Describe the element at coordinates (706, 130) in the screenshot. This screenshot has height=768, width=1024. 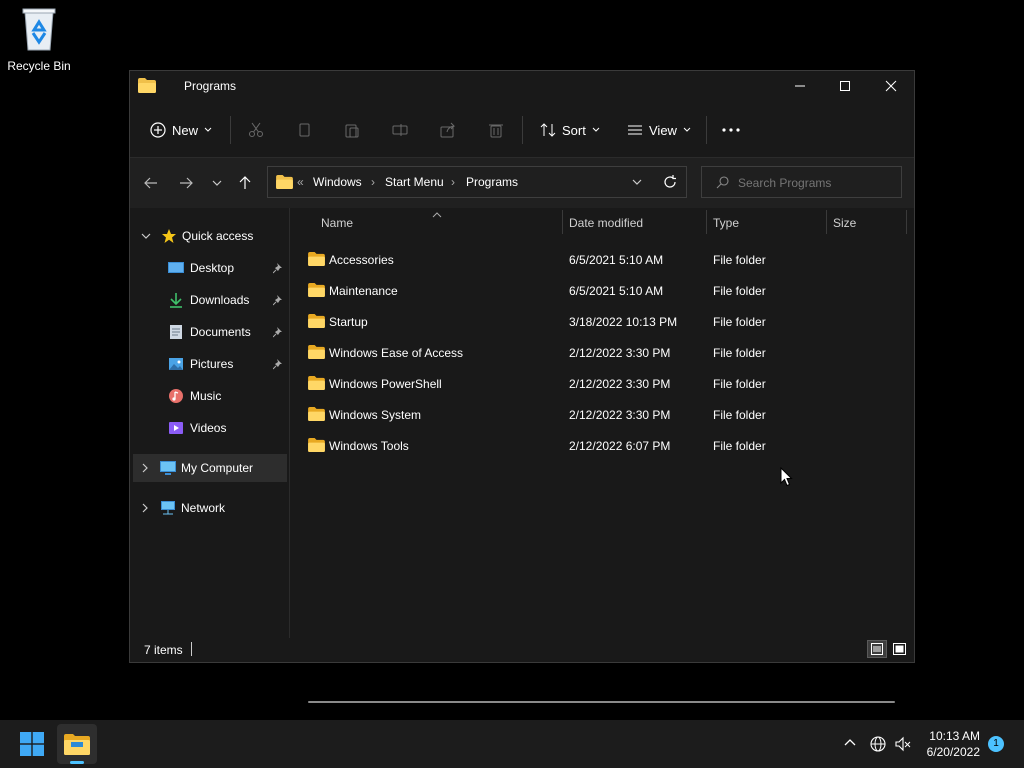
I see `toolbar-separator` at that location.